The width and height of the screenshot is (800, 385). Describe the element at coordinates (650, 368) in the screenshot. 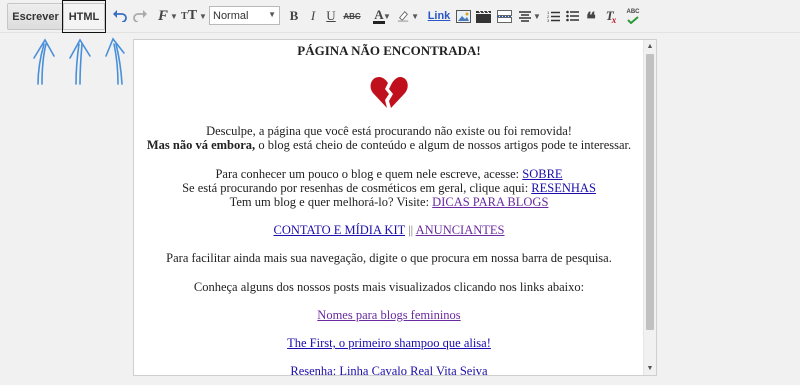

I see `scroll-down-icon: ▼` at that location.